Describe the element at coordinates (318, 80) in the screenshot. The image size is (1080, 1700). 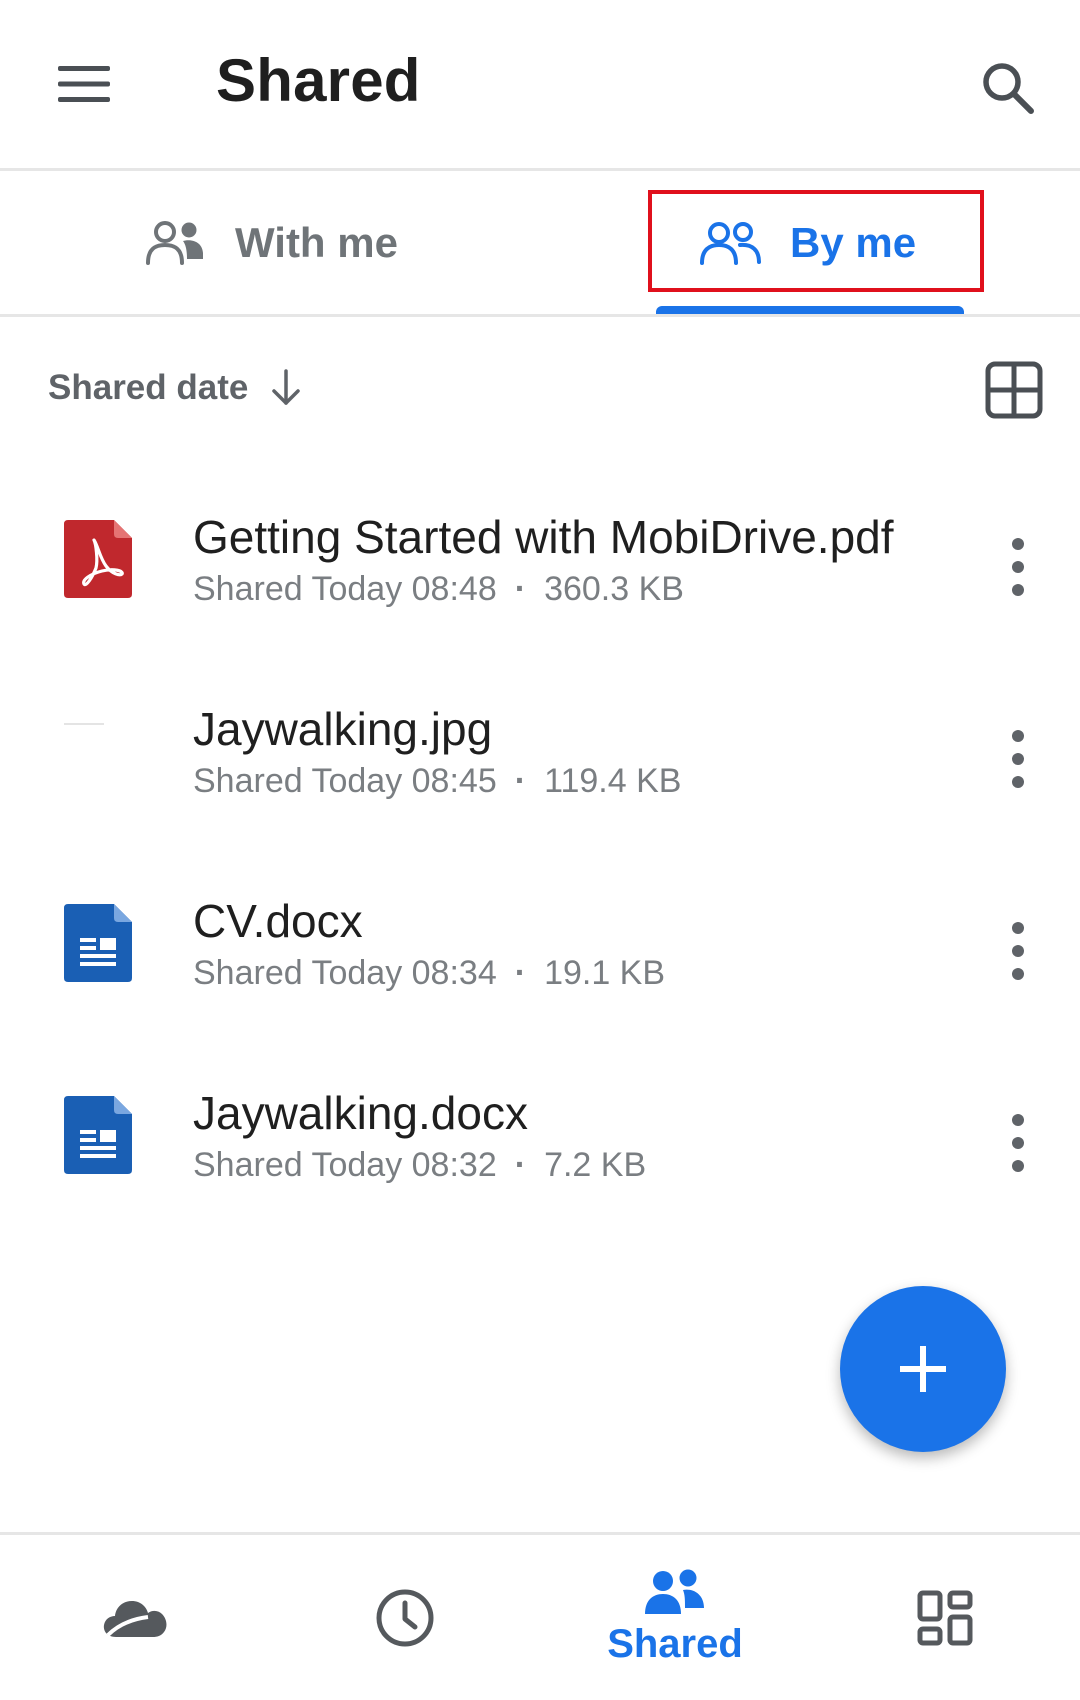
I see `page-title: Shared` at that location.